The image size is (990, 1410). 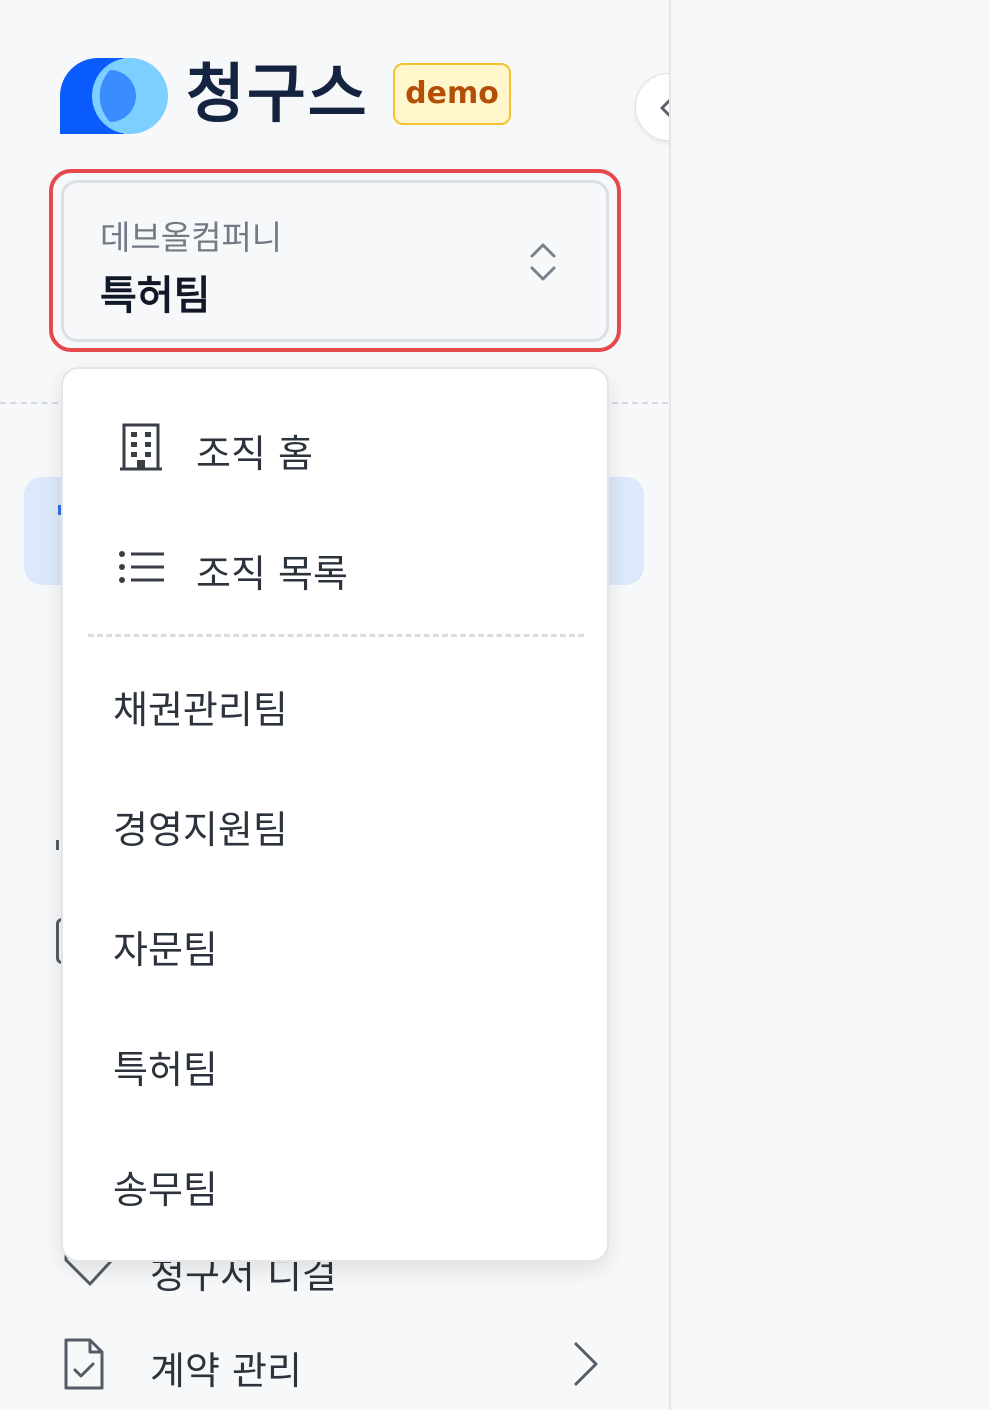 I want to click on list-icon, so click(x=142, y=569).